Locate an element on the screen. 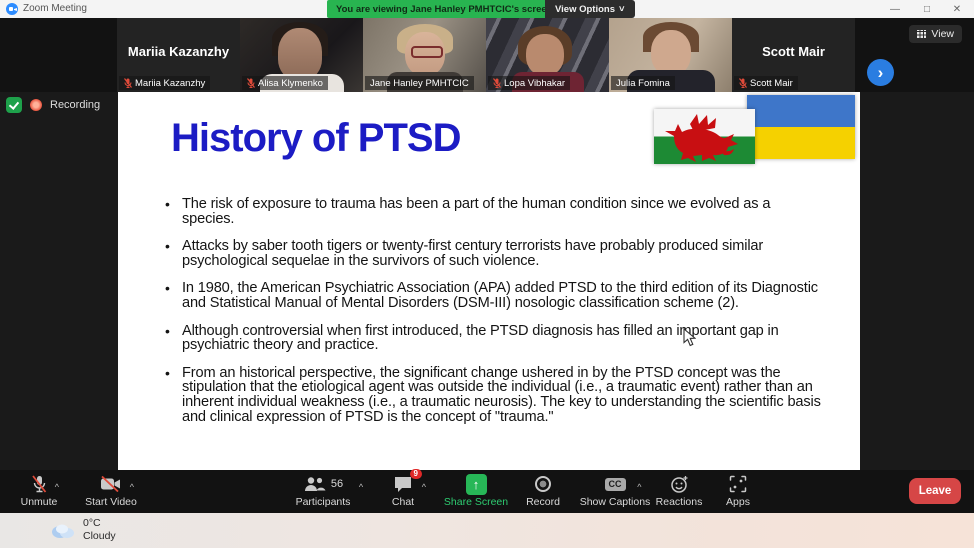 This screenshot has width=974, height=548. recording-indicator: Recording is located at coordinates (53, 105).